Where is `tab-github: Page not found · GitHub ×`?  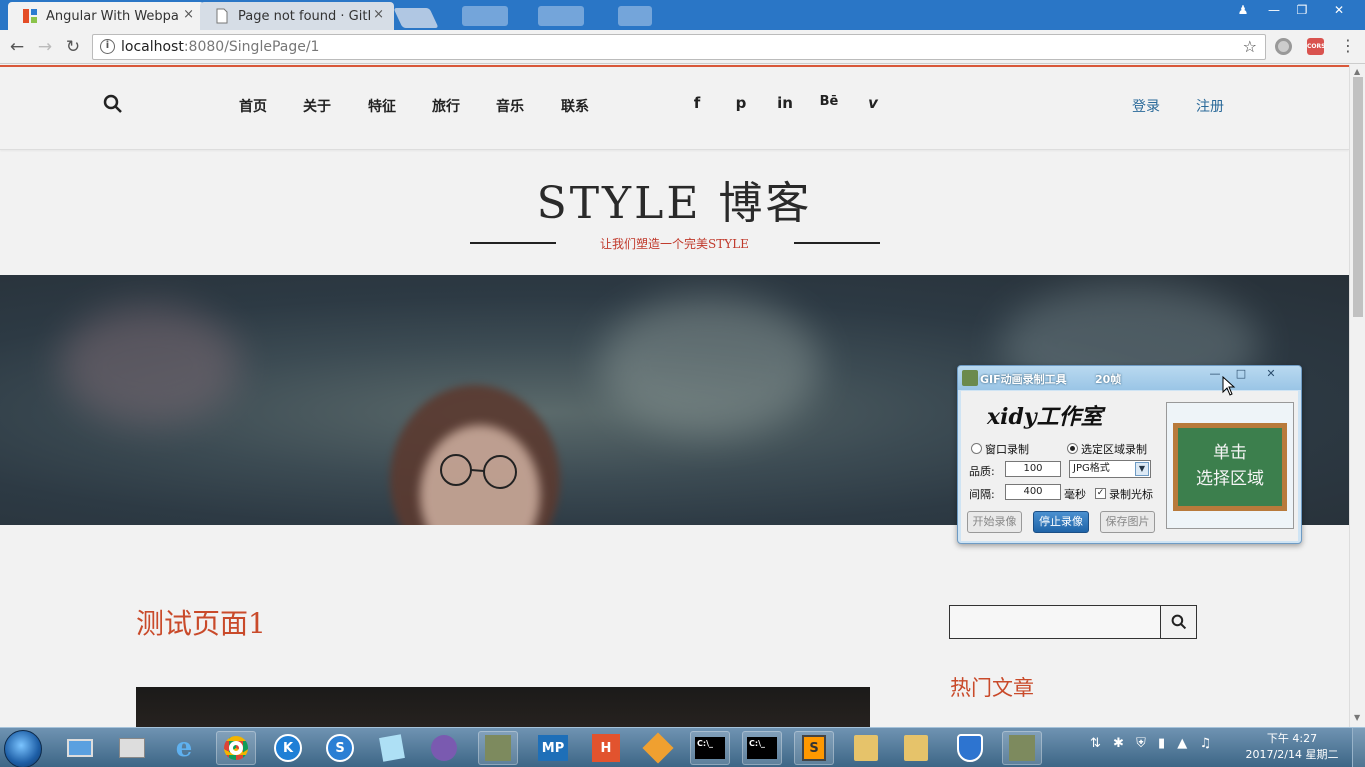 tab-github: Page not found · GitHub × is located at coordinates (297, 16).